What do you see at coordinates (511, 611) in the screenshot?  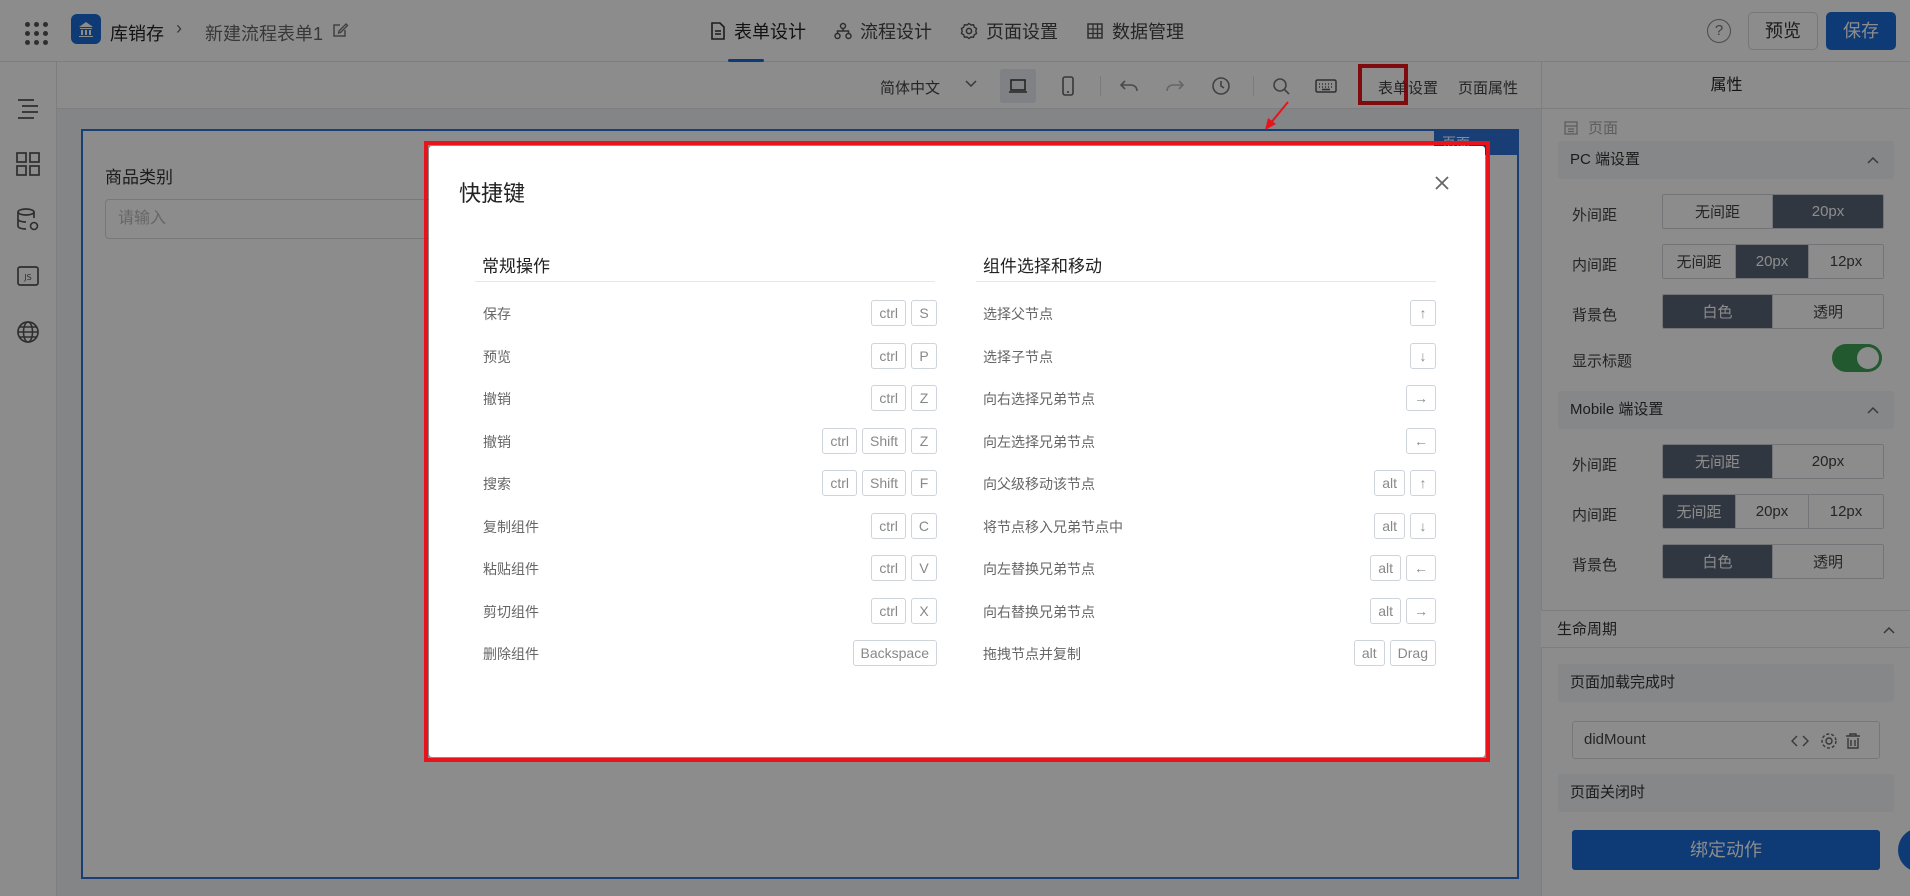 I see `shortcut-label: 剪切组件` at bounding box center [511, 611].